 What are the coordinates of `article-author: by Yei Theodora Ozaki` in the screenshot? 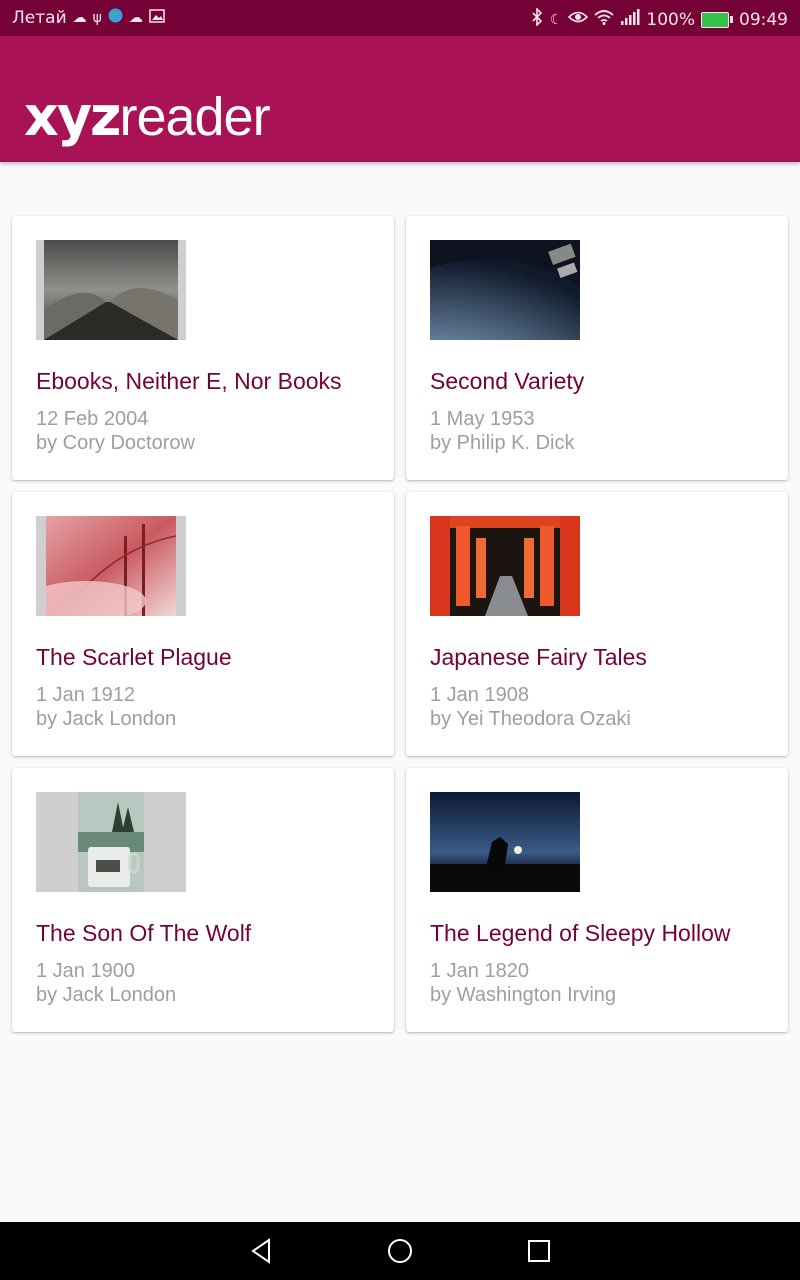 It's located at (530, 719).